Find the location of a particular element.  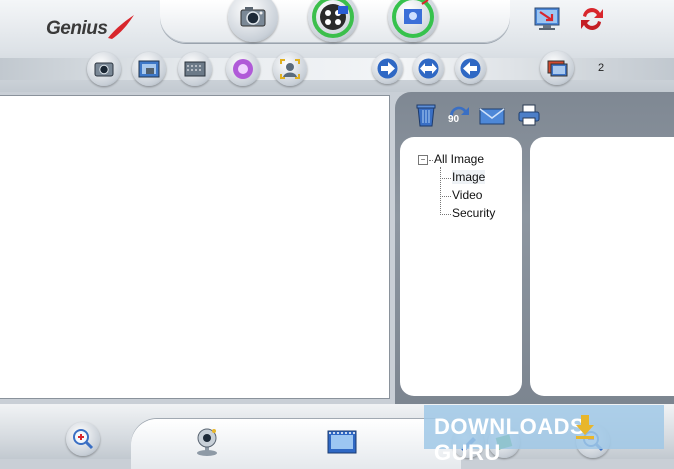

capture-photo-icon is located at coordinates (104, 69).